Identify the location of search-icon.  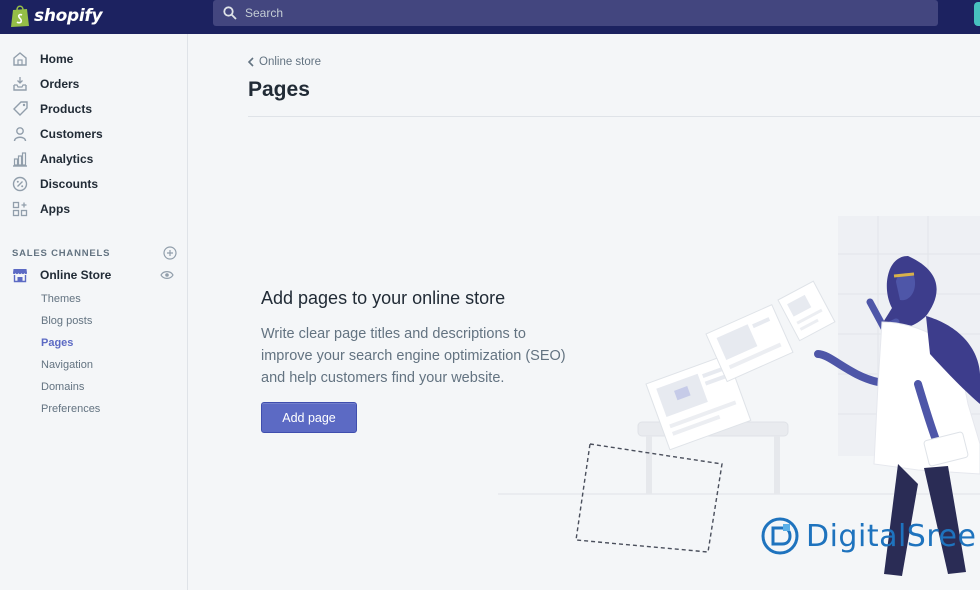
(230, 13).